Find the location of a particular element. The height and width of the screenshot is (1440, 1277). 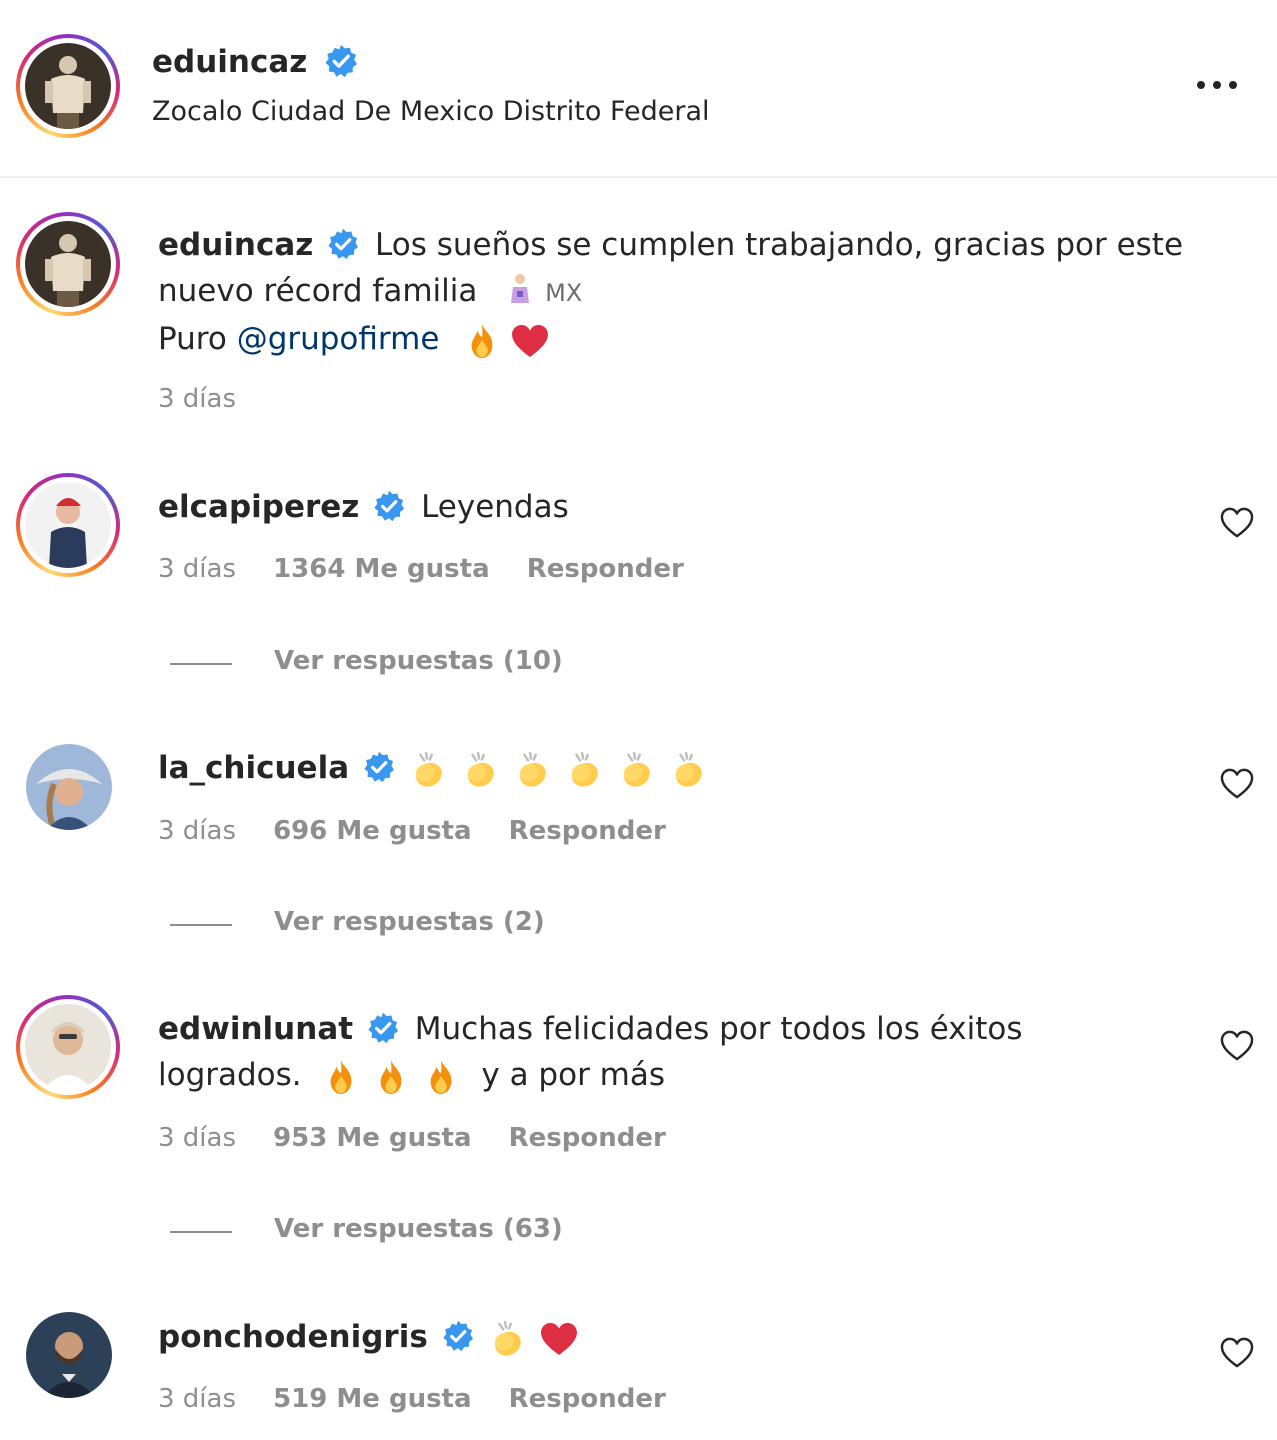

comment-meta: 3 días 519 Me gusta Responder is located at coordinates (412, 1399).